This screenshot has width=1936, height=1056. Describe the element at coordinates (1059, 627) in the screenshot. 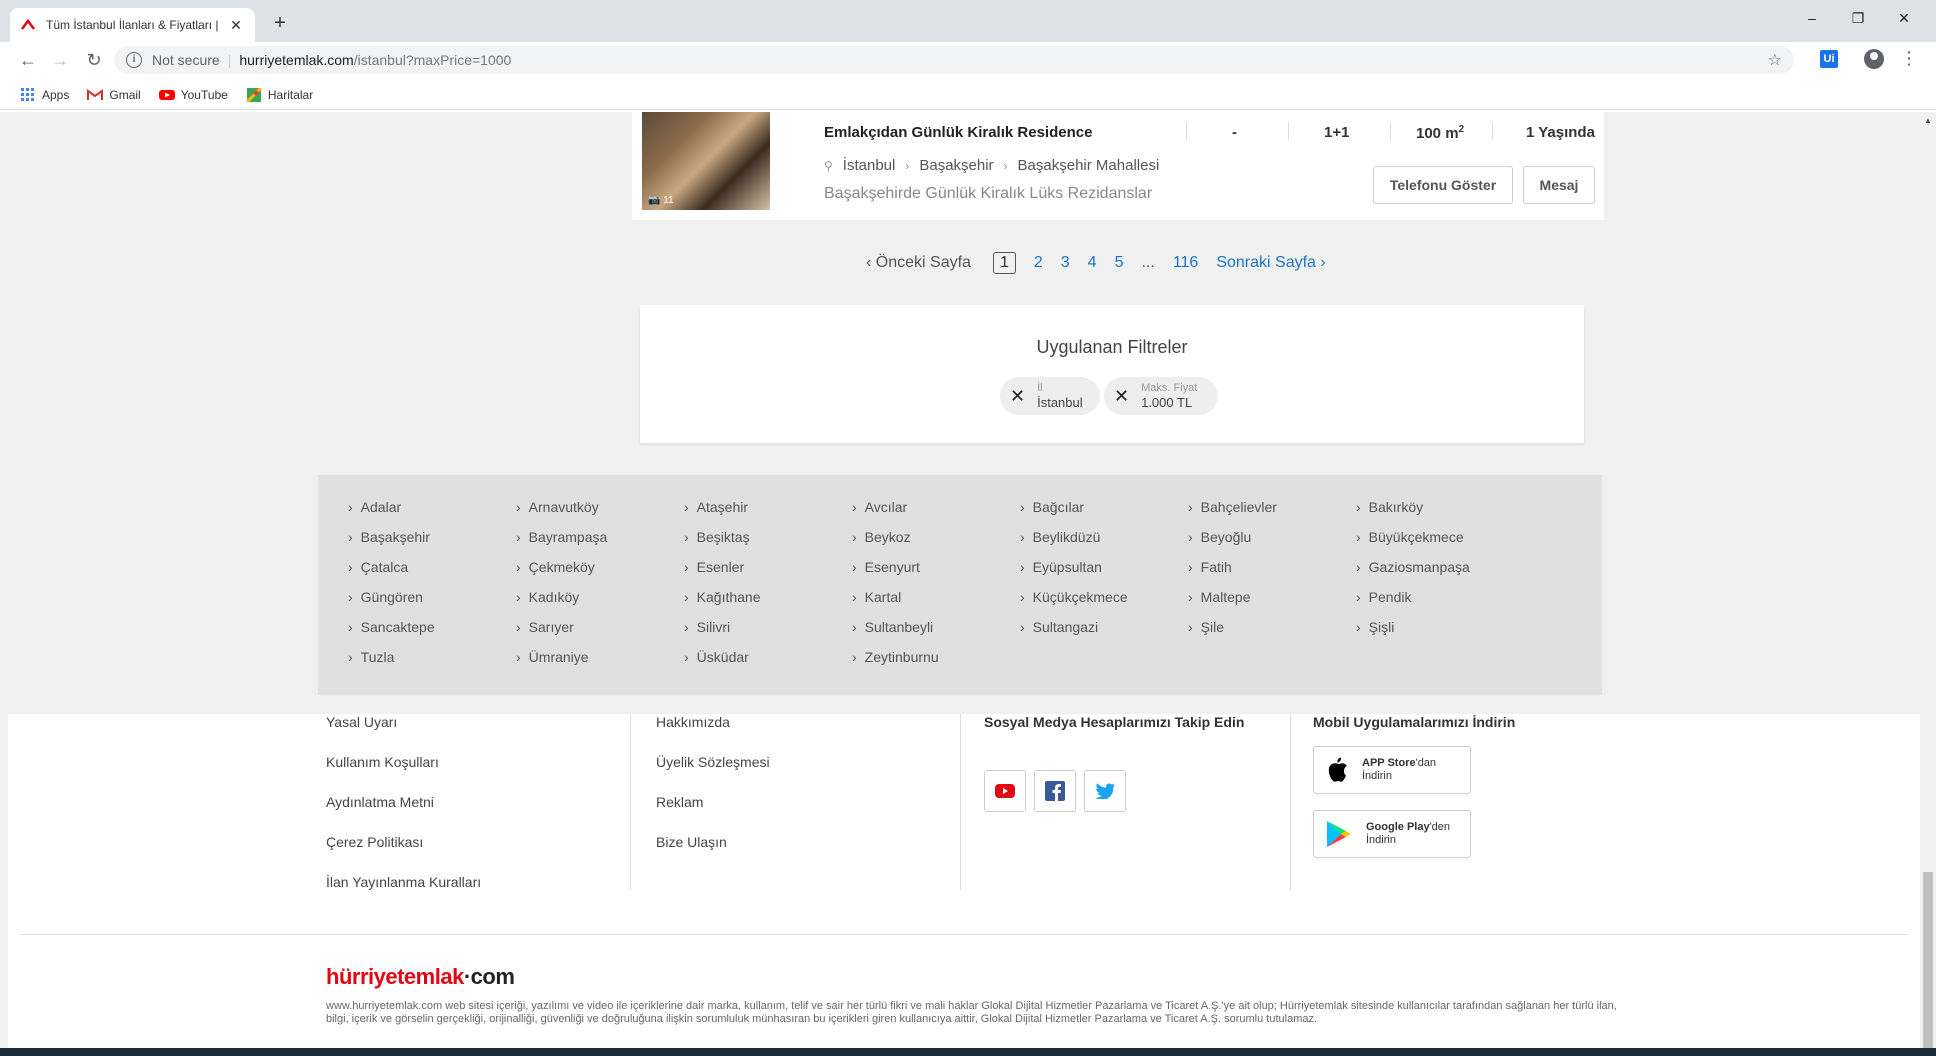

I see `district-link: Sultangazi` at that location.